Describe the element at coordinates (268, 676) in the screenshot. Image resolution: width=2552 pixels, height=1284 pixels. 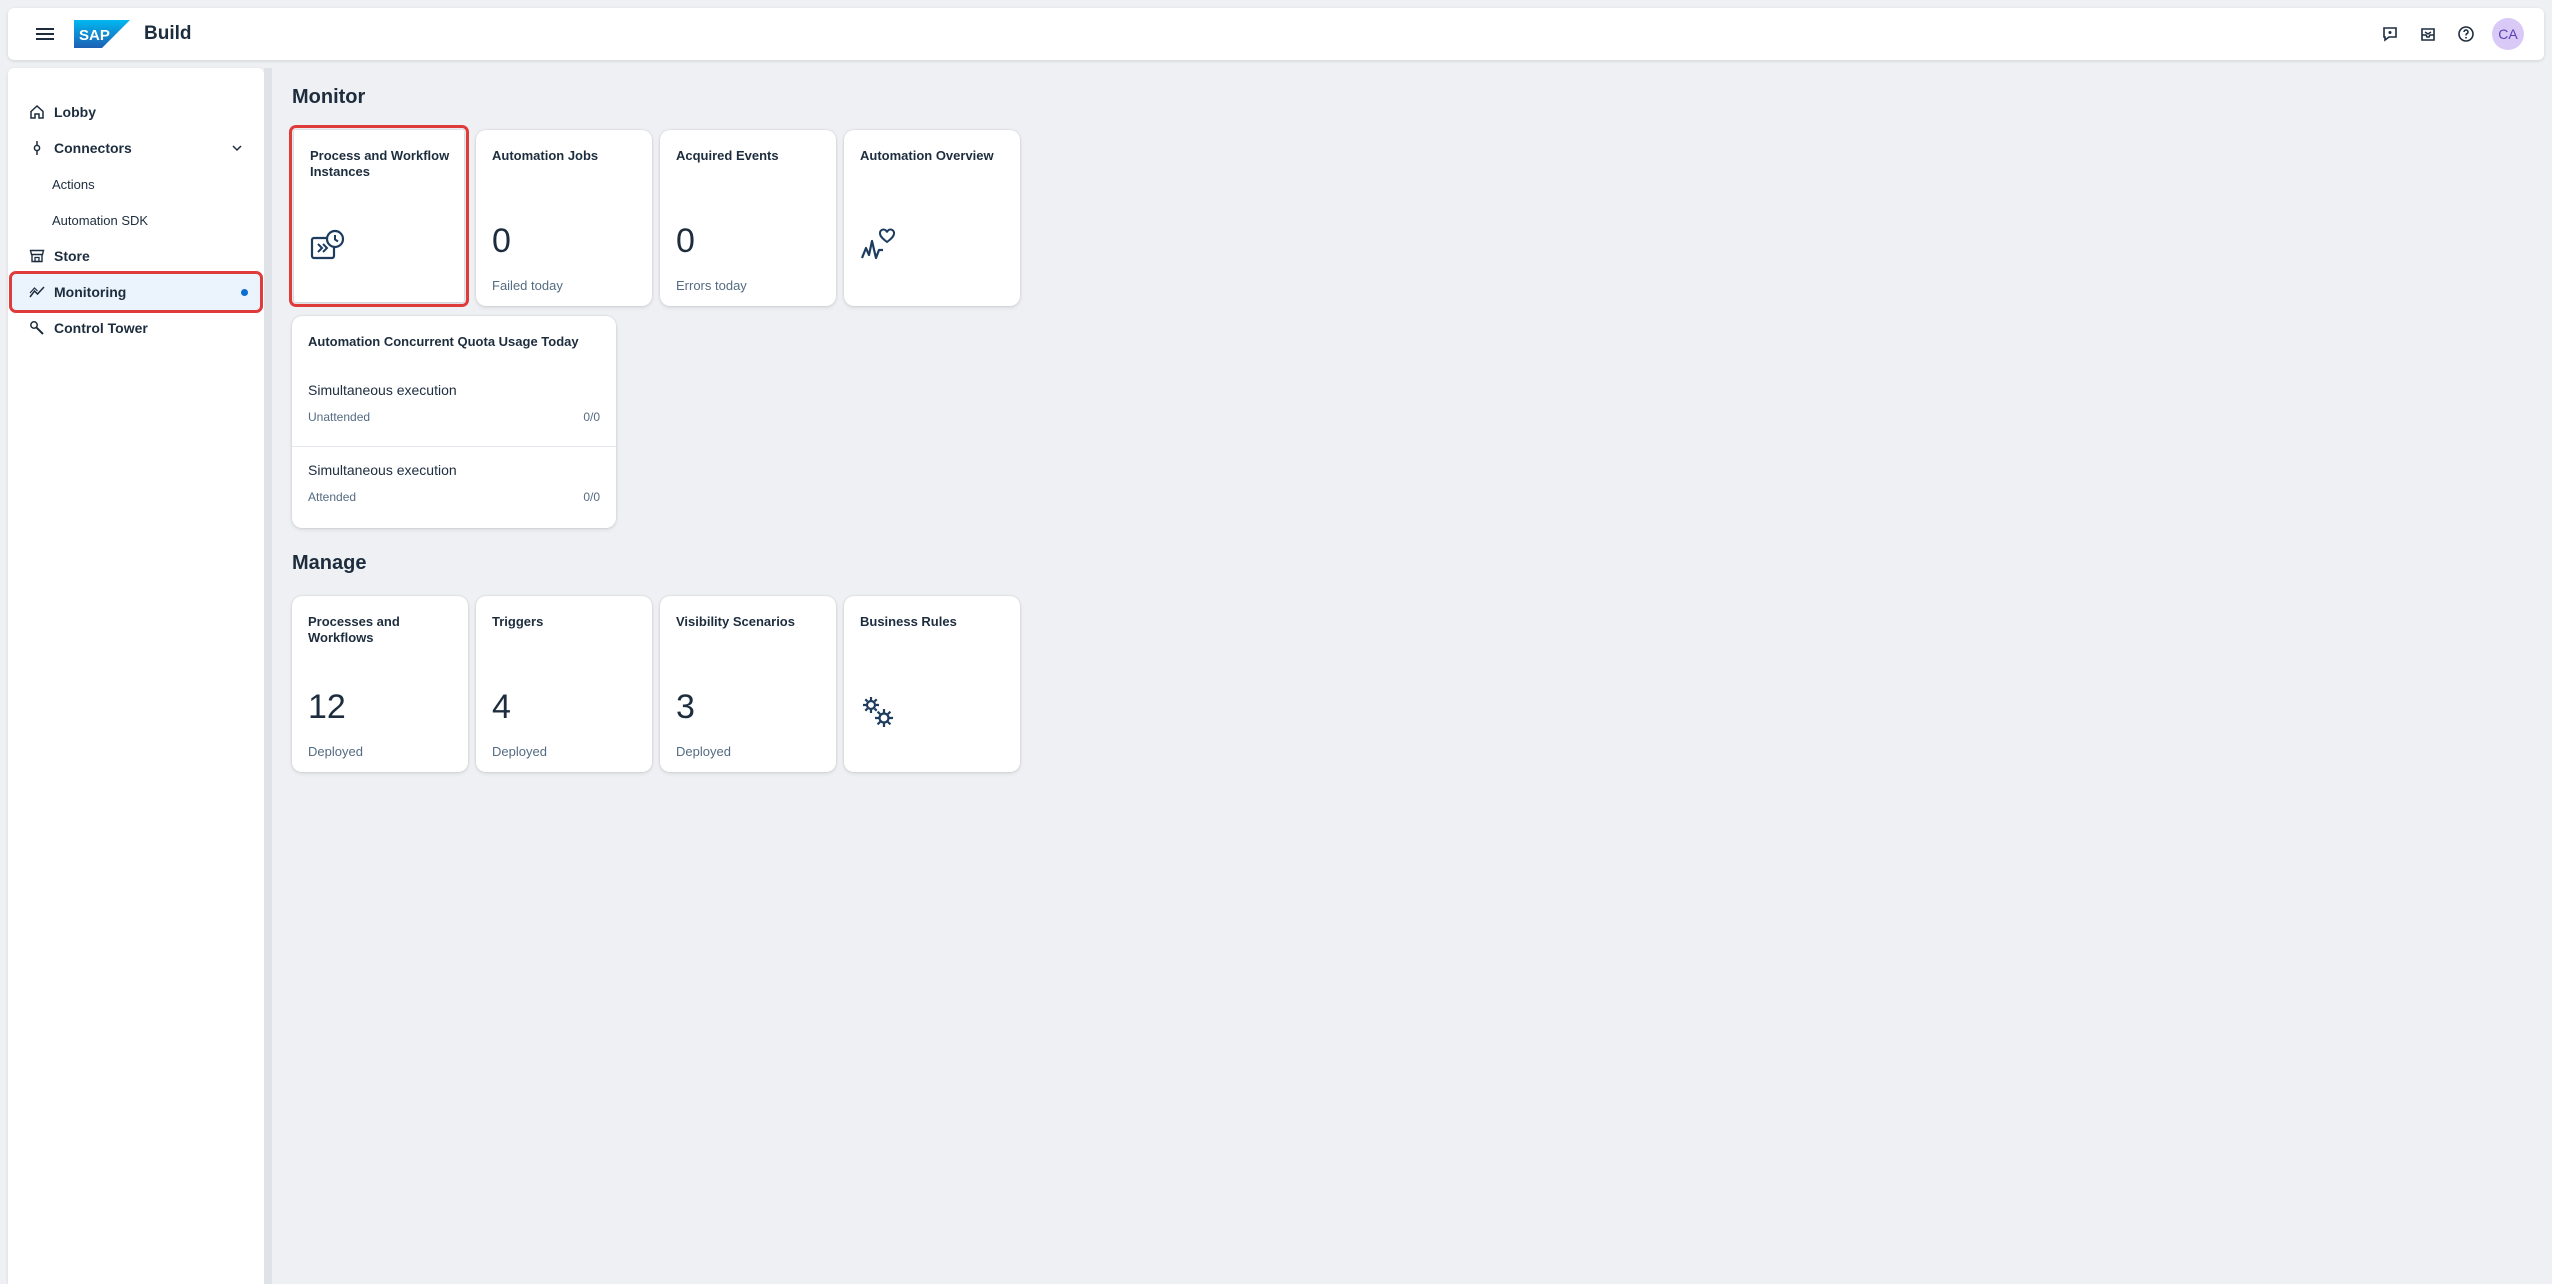
I see `sidenav-splitter` at that location.